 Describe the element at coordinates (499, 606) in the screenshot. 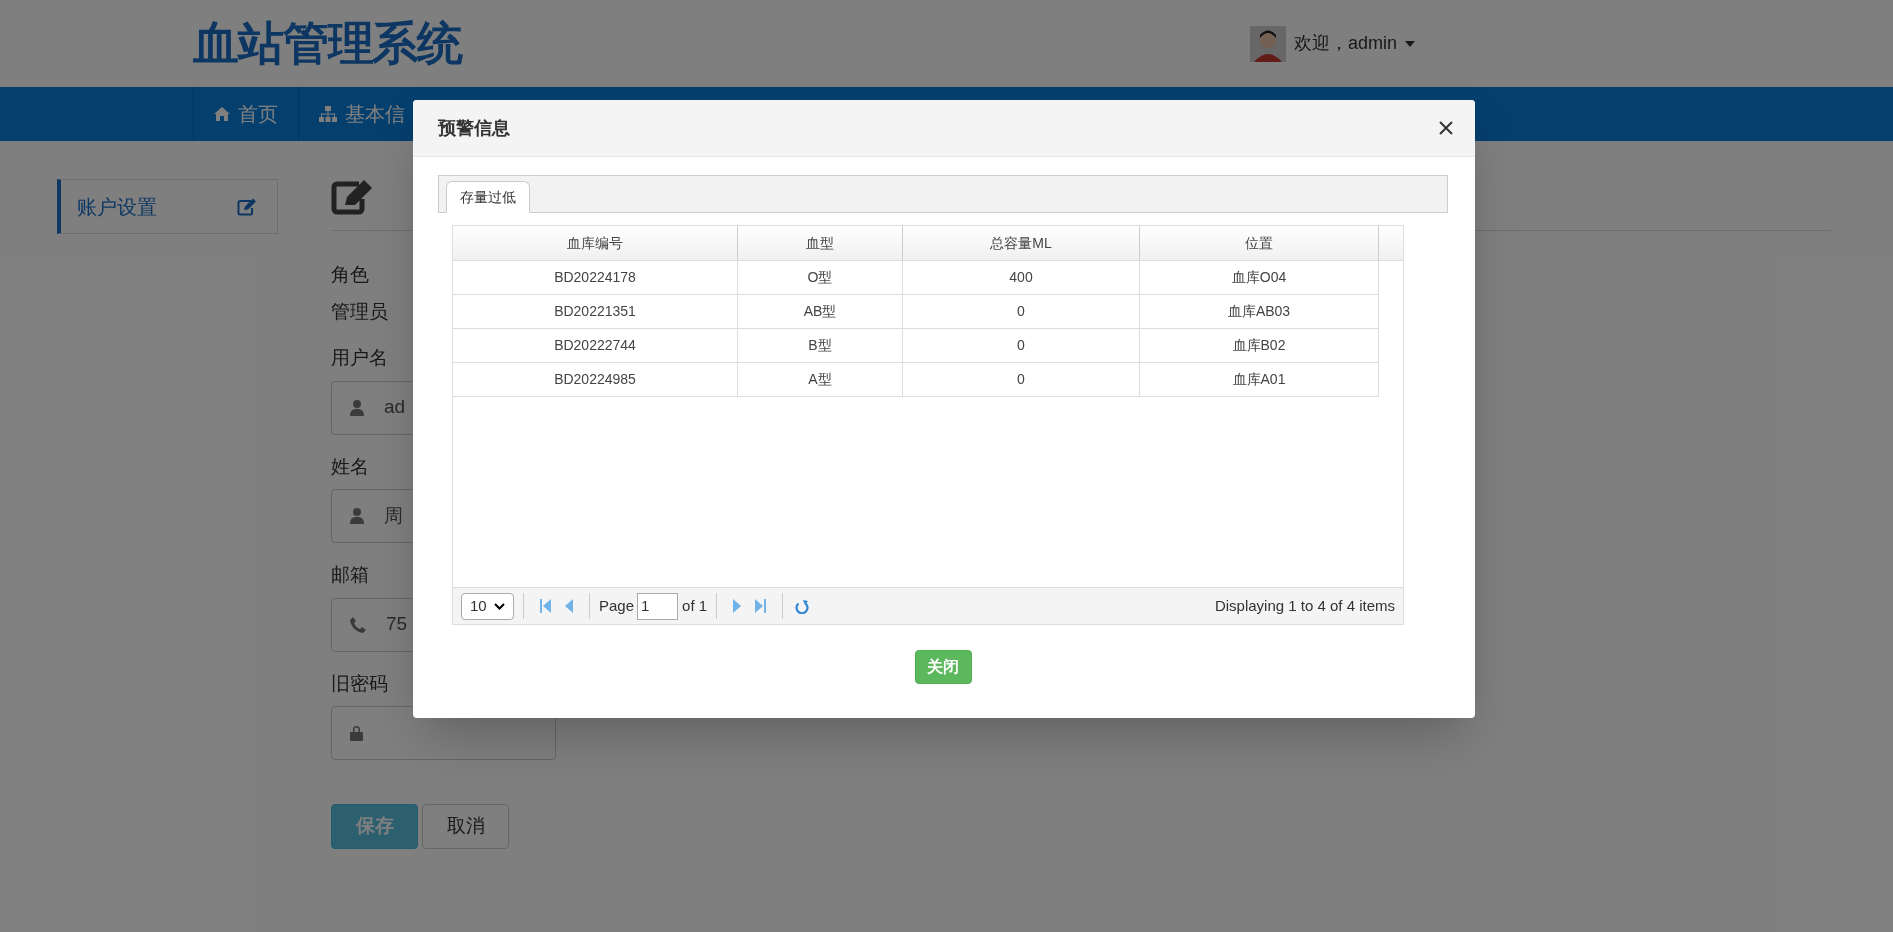

I see `chevron-down-icon` at that location.